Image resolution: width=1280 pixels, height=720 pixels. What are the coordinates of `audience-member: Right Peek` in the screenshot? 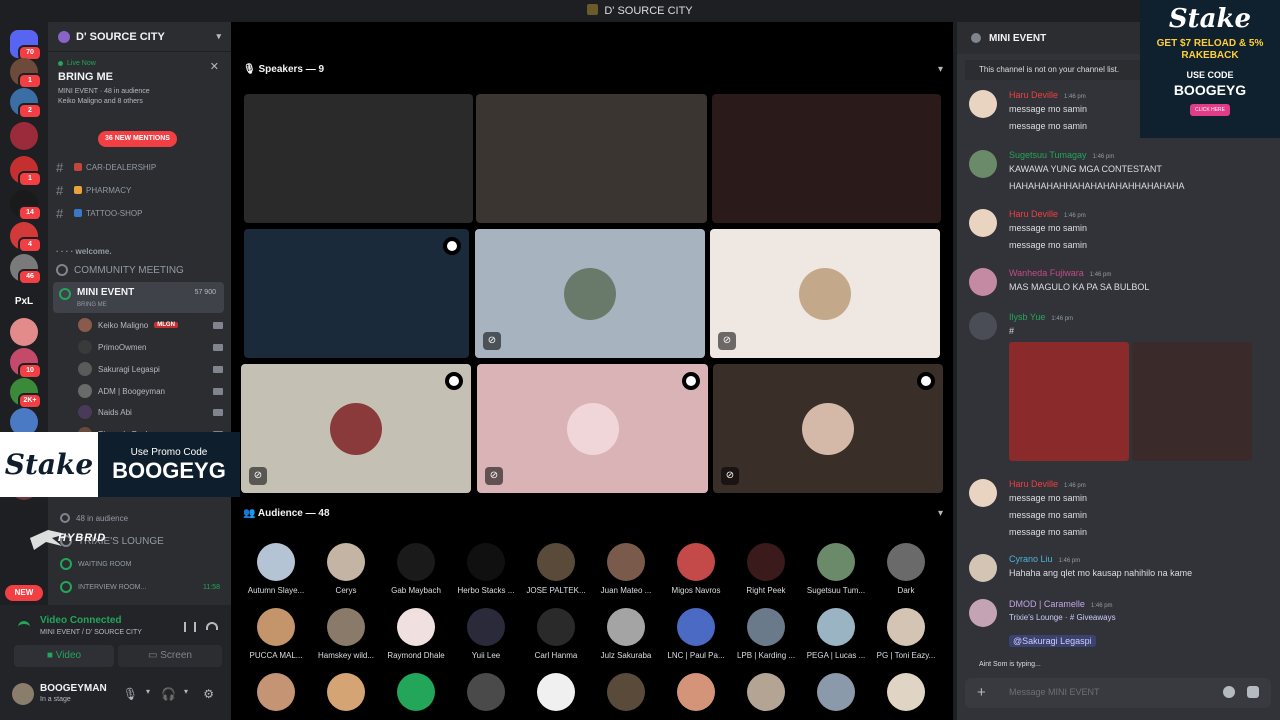 It's located at (766, 569).